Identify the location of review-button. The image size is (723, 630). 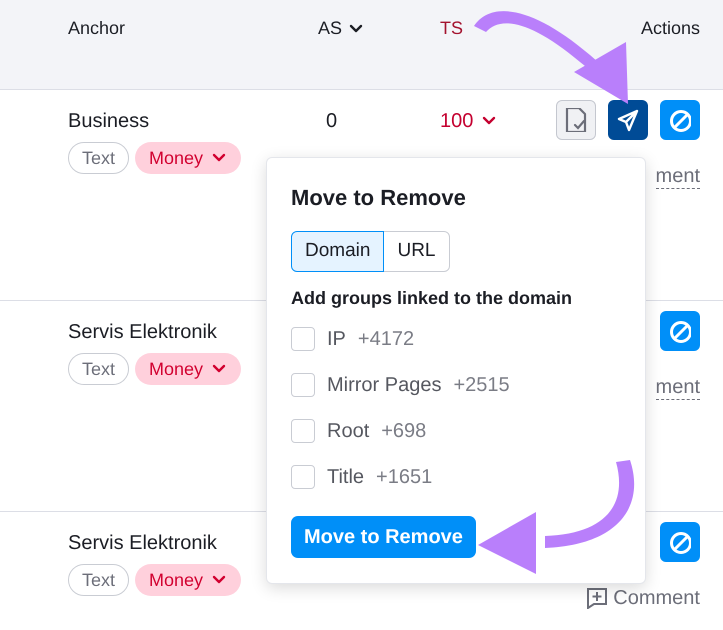
(576, 120).